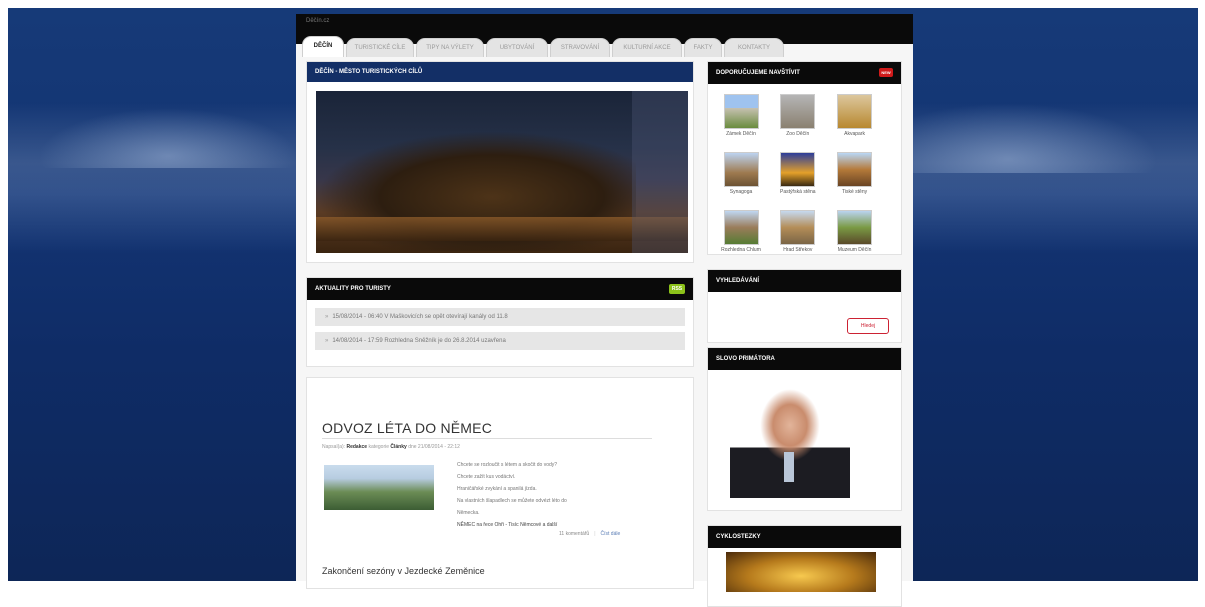 This screenshot has width=1205, height=607. What do you see at coordinates (318, 21) in the screenshot?
I see `site-label: Děčín.cz` at bounding box center [318, 21].